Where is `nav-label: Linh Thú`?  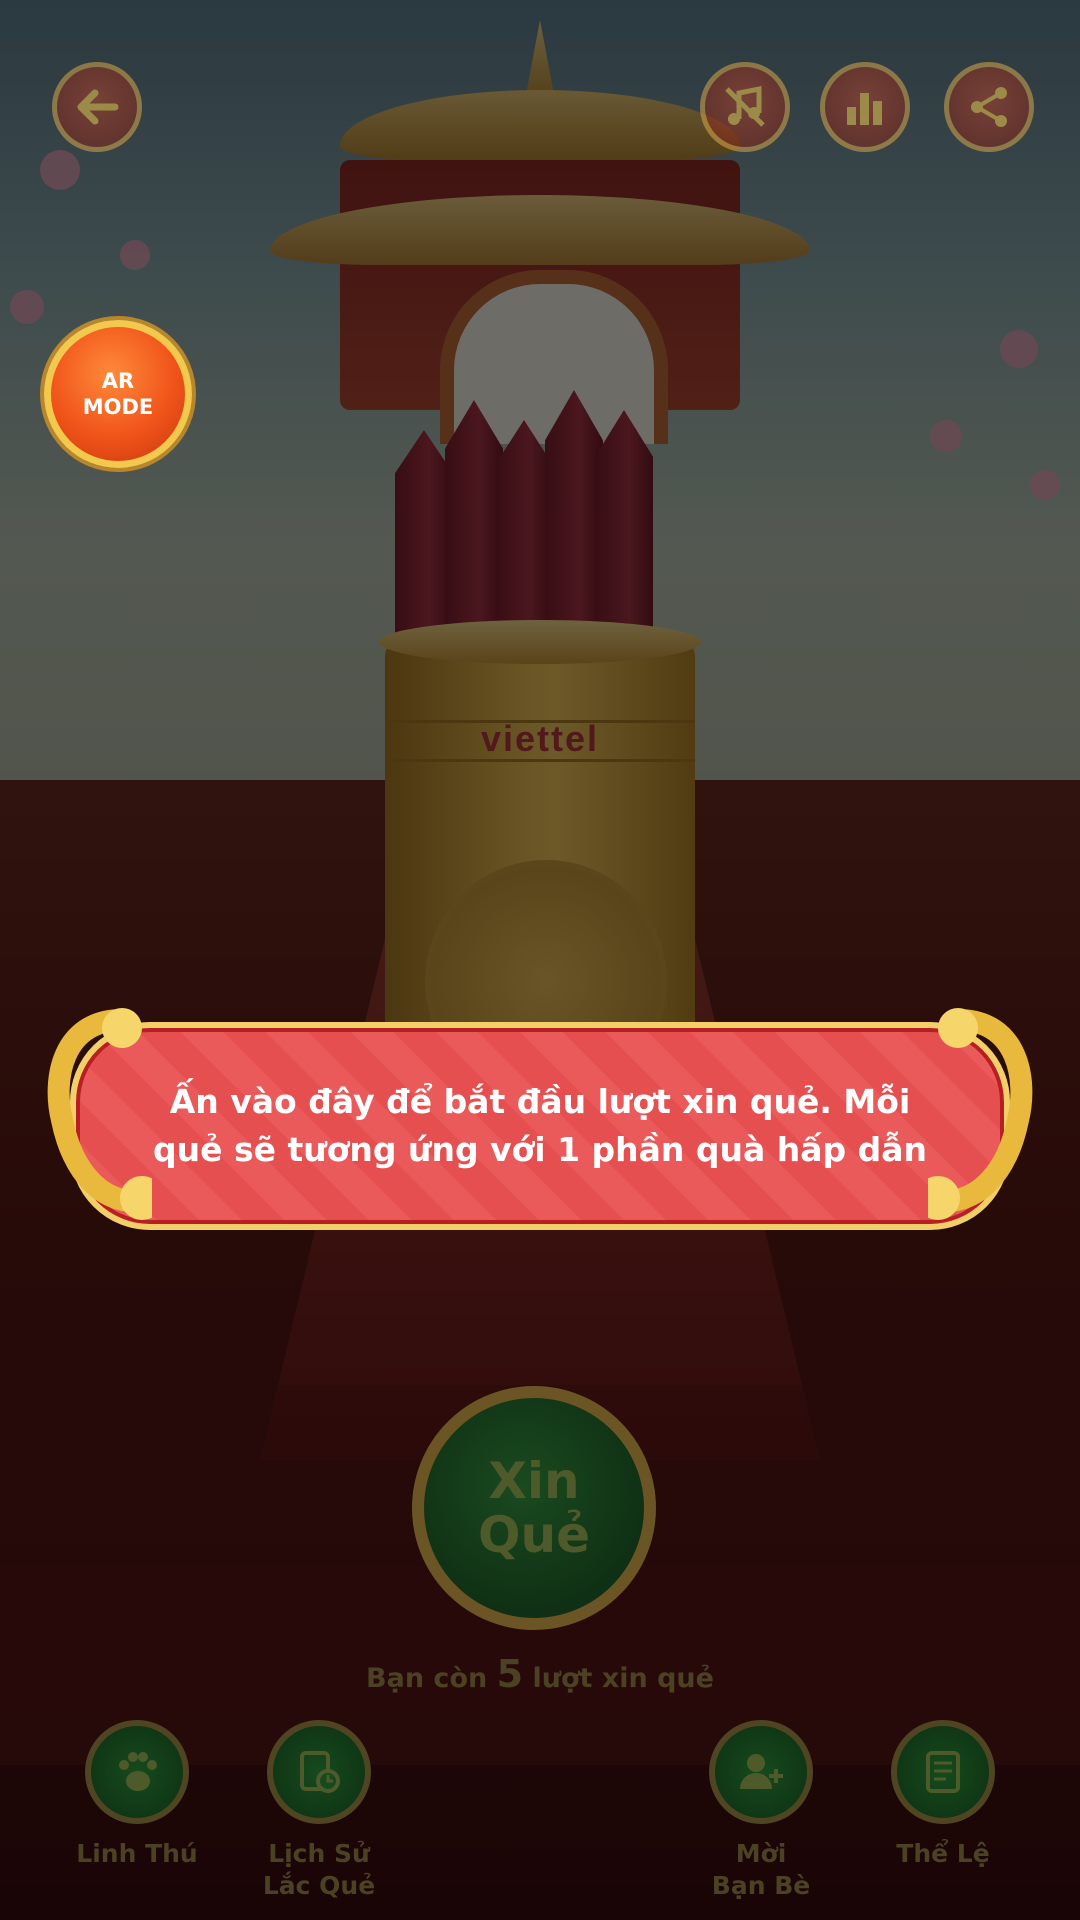 nav-label: Linh Thú is located at coordinates (137, 1853).